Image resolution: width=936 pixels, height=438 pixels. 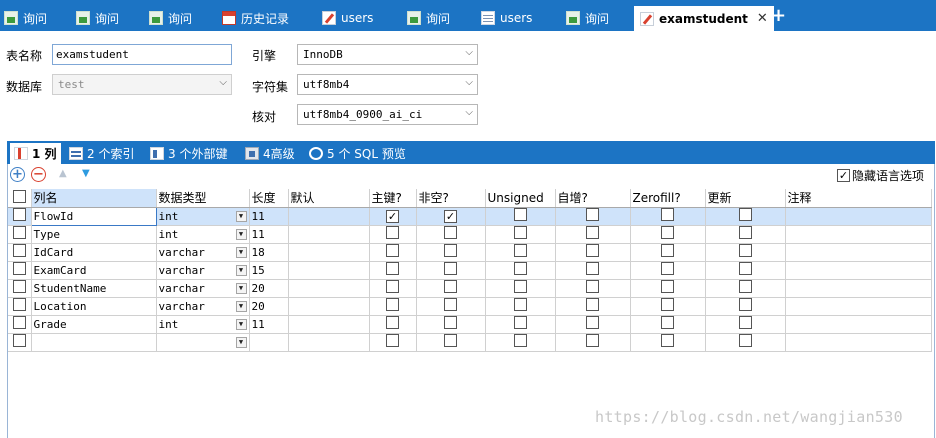 What do you see at coordinates (357, 153) in the screenshot?
I see `tab-sql-preview: 5 个 SQL 预览` at bounding box center [357, 153].